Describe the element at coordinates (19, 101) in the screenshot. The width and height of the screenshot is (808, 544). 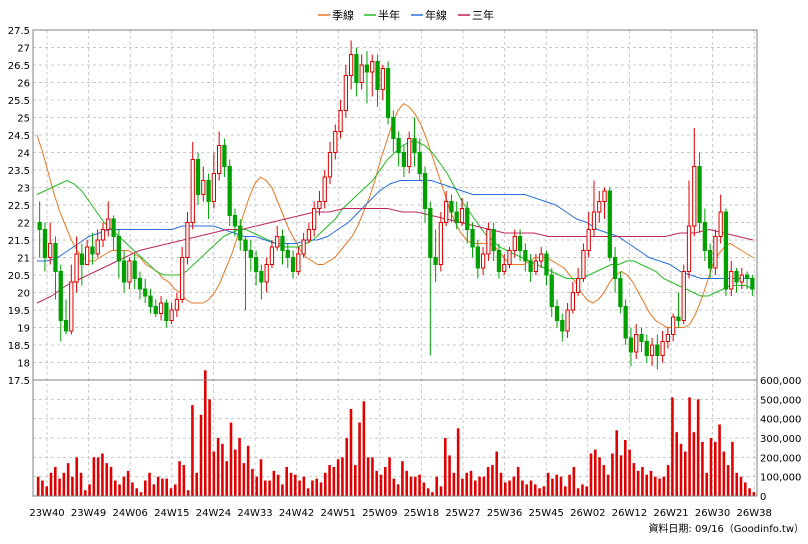
I see `price-tick-label: 25.5` at that location.